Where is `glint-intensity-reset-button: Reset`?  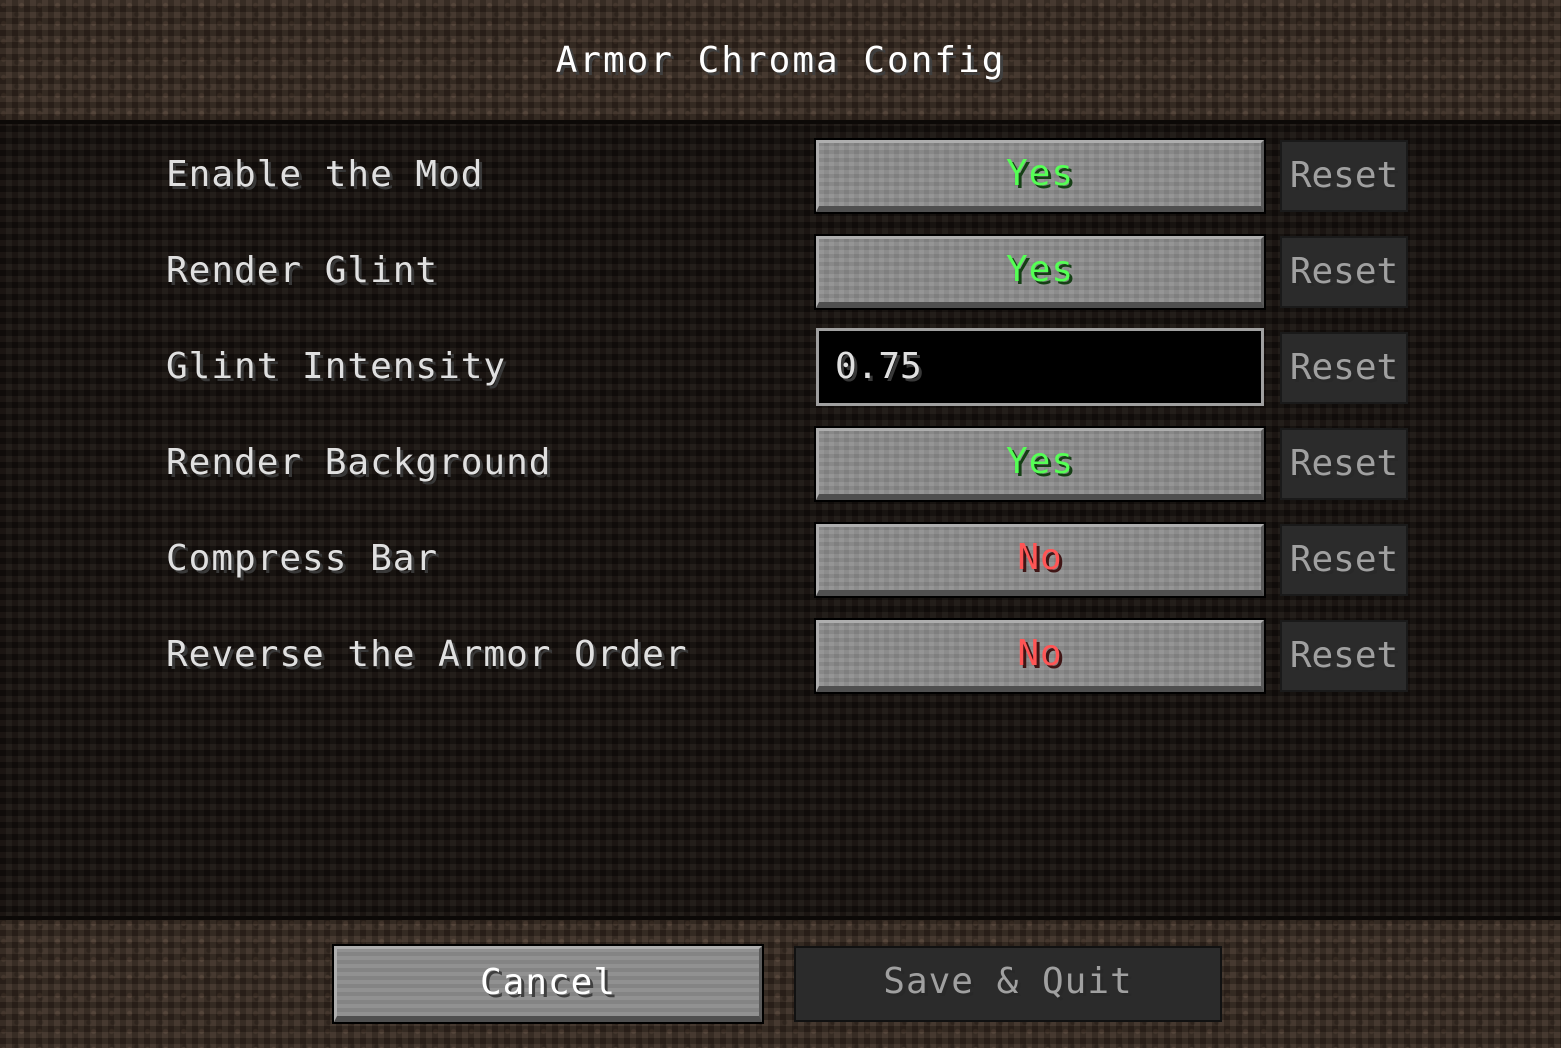
glint-intensity-reset-button: Reset is located at coordinates (1344, 368).